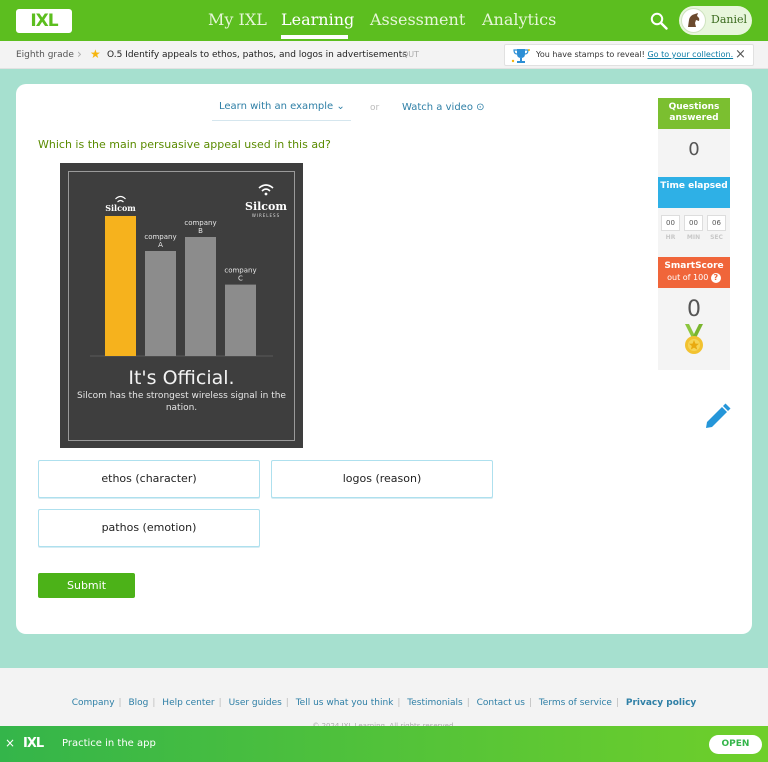 The width and height of the screenshot is (768, 762). Describe the element at coordinates (716, 237) in the screenshot. I see `time-seconds-label: SEC` at that location.